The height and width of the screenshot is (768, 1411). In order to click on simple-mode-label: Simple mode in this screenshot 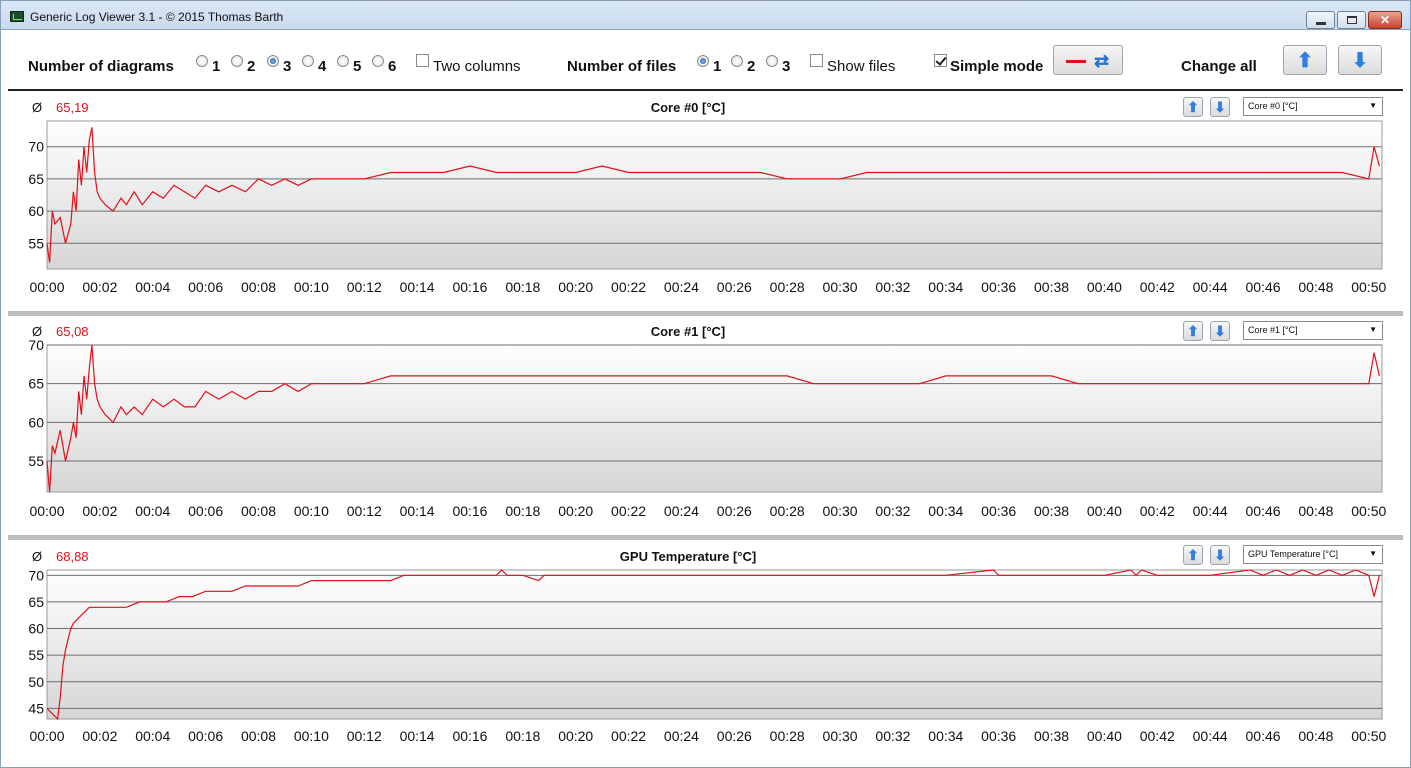, I will do `click(997, 66)`.